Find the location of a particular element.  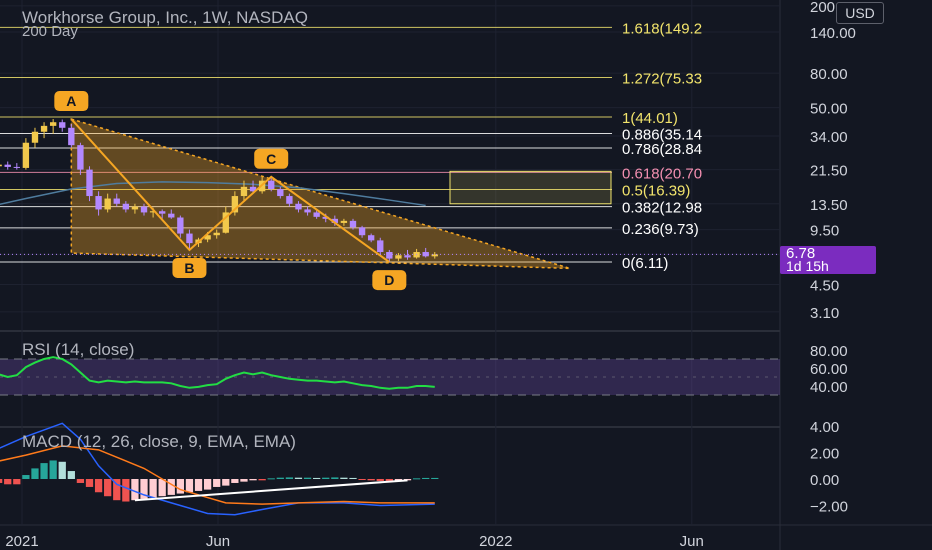

price-tick-label: 3.10 is located at coordinates (824, 313).